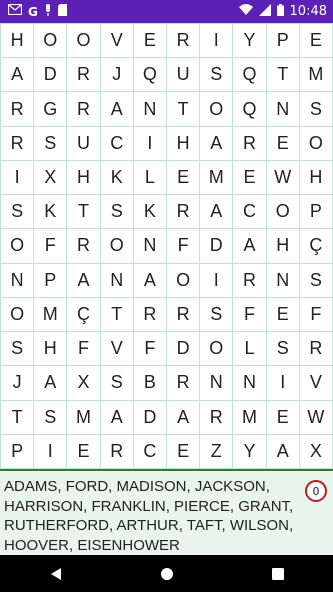 The height and width of the screenshot is (592, 333). I want to click on home-button, so click(167, 574).